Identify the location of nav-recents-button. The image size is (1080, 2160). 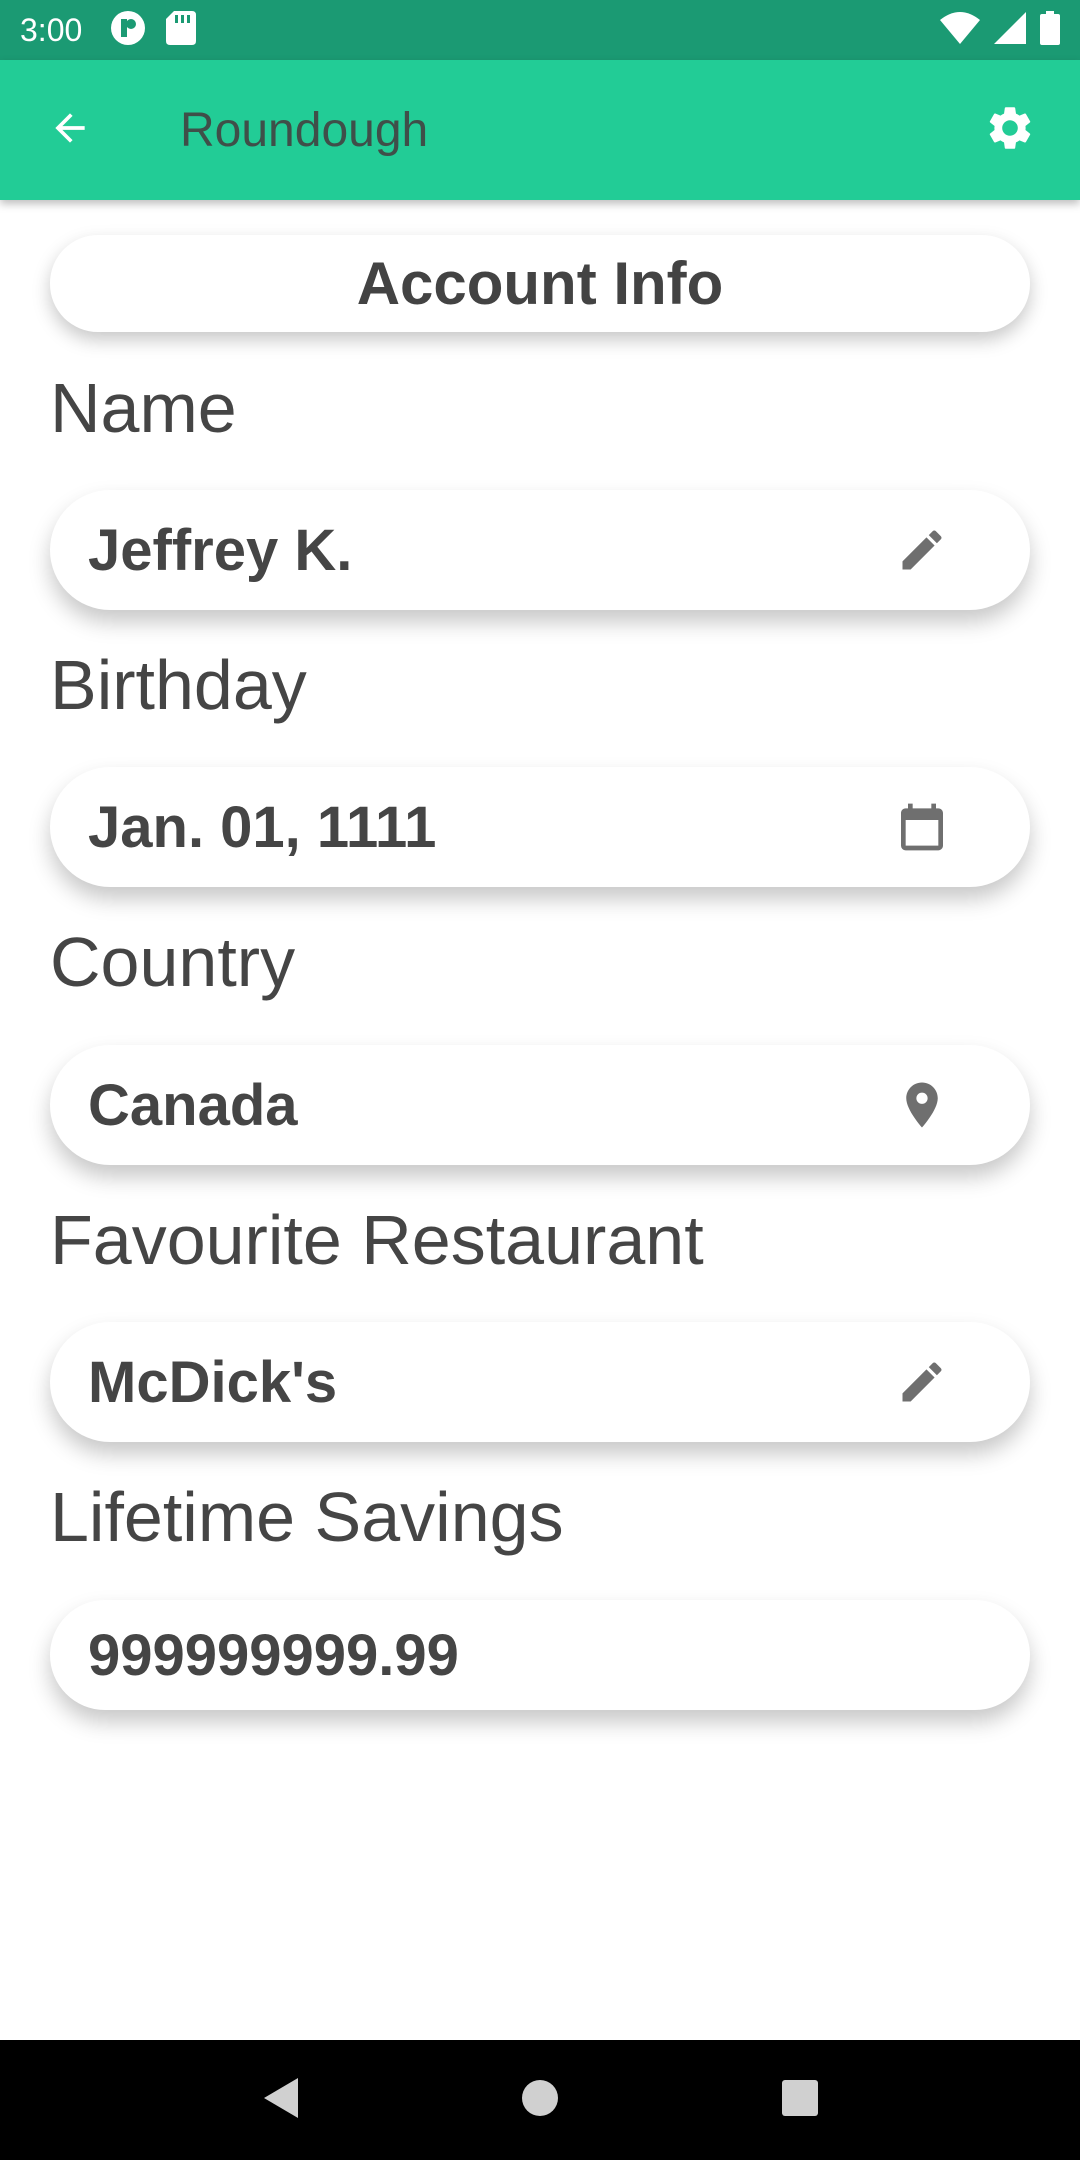
(800, 2100).